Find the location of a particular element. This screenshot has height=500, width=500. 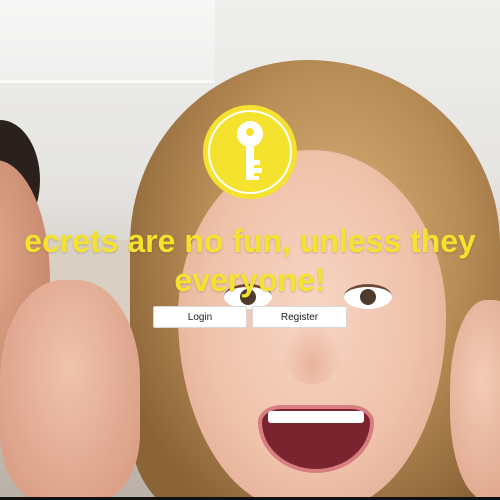

key-icon is located at coordinates (250, 152).